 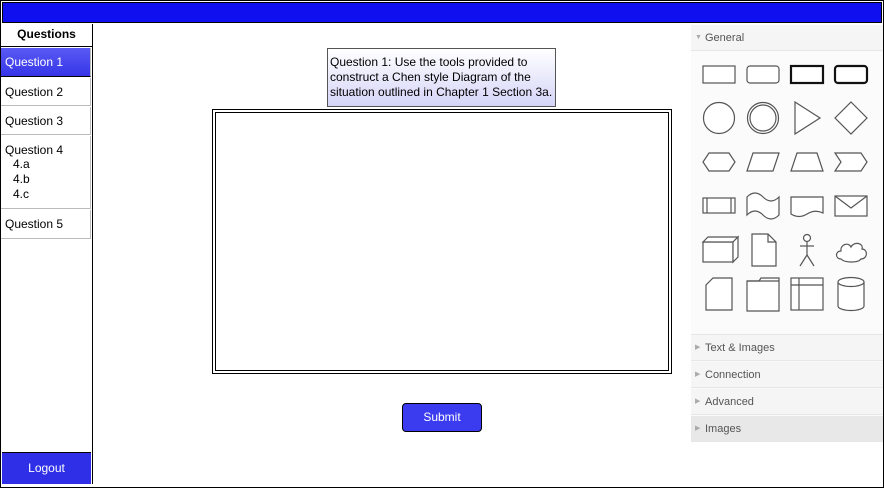 What do you see at coordinates (698, 37) in the screenshot?
I see `chevron-down-icon: ▼` at bounding box center [698, 37].